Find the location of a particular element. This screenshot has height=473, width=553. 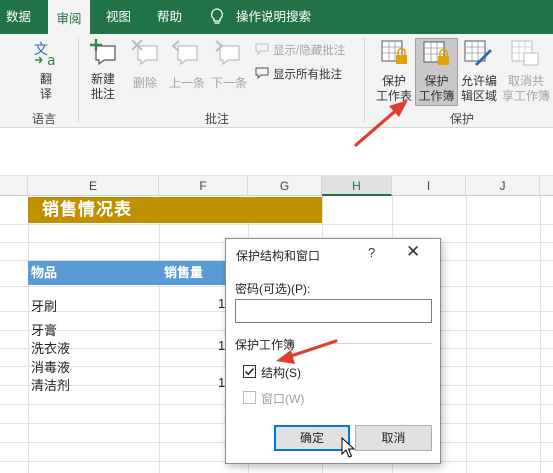

translate-icon: 文 a is located at coordinates (45, 55).